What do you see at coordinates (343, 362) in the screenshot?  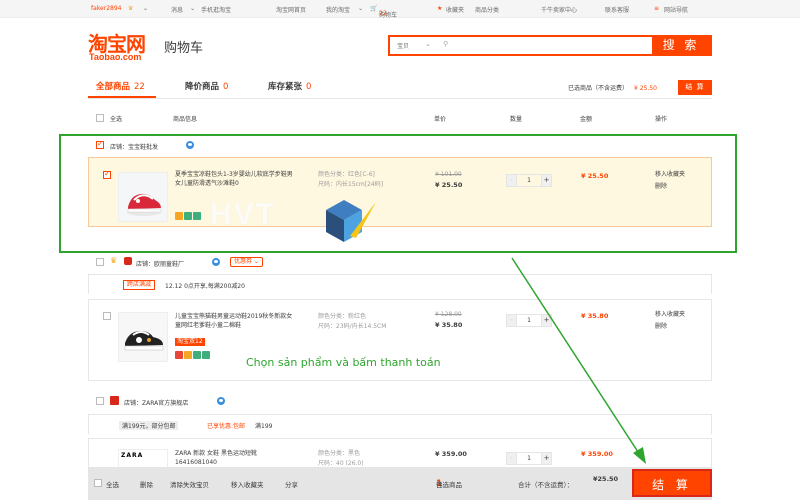 I see `instruction-annotation: Chọn sản phẩm và bấm thanh toán` at bounding box center [343, 362].